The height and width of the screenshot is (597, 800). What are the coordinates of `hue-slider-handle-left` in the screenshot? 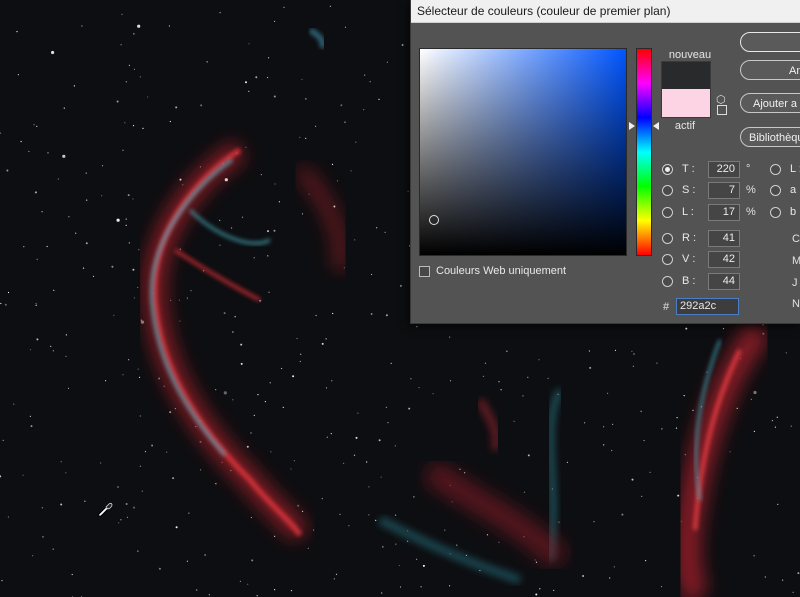 It's located at (632, 126).